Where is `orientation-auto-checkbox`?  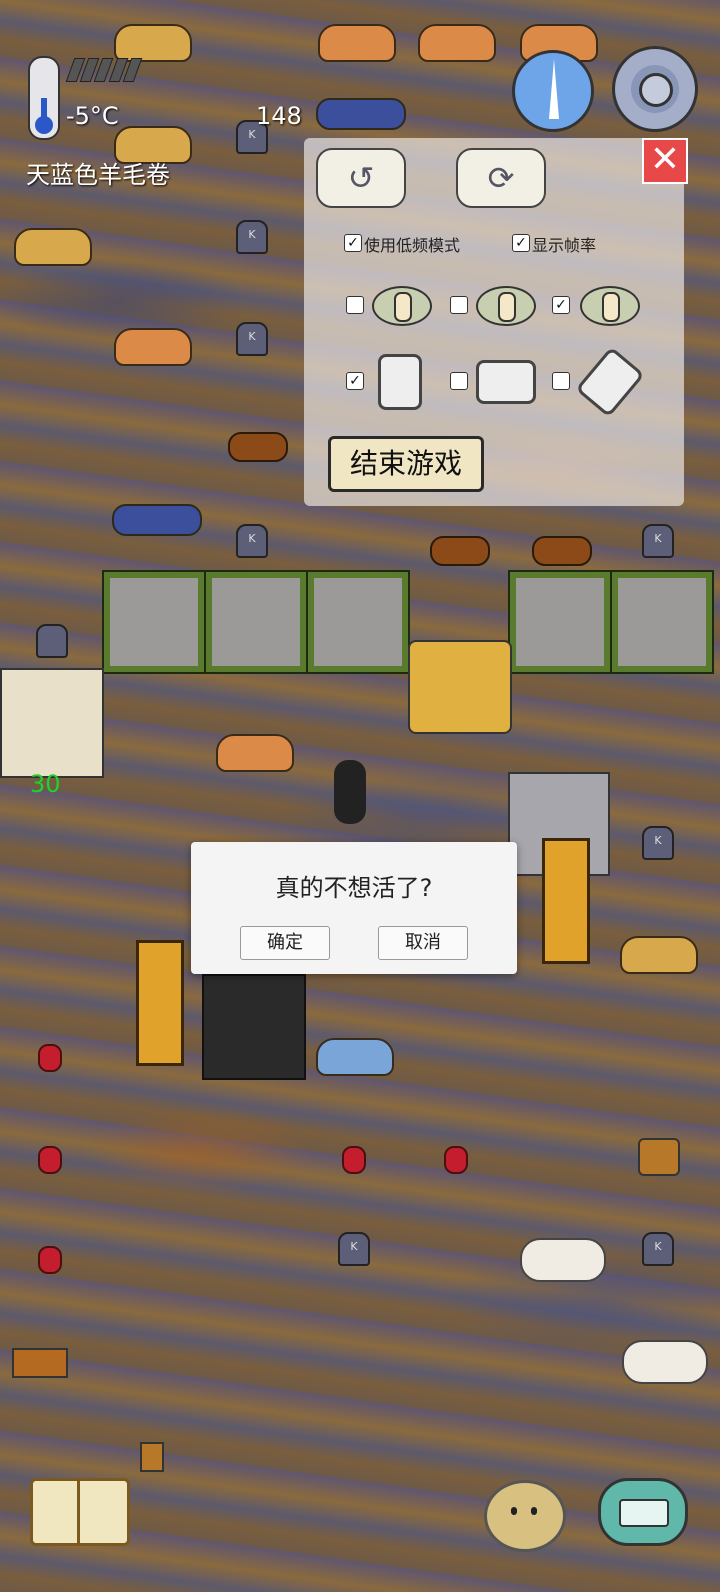
orientation-auto-checkbox is located at coordinates (561, 381).